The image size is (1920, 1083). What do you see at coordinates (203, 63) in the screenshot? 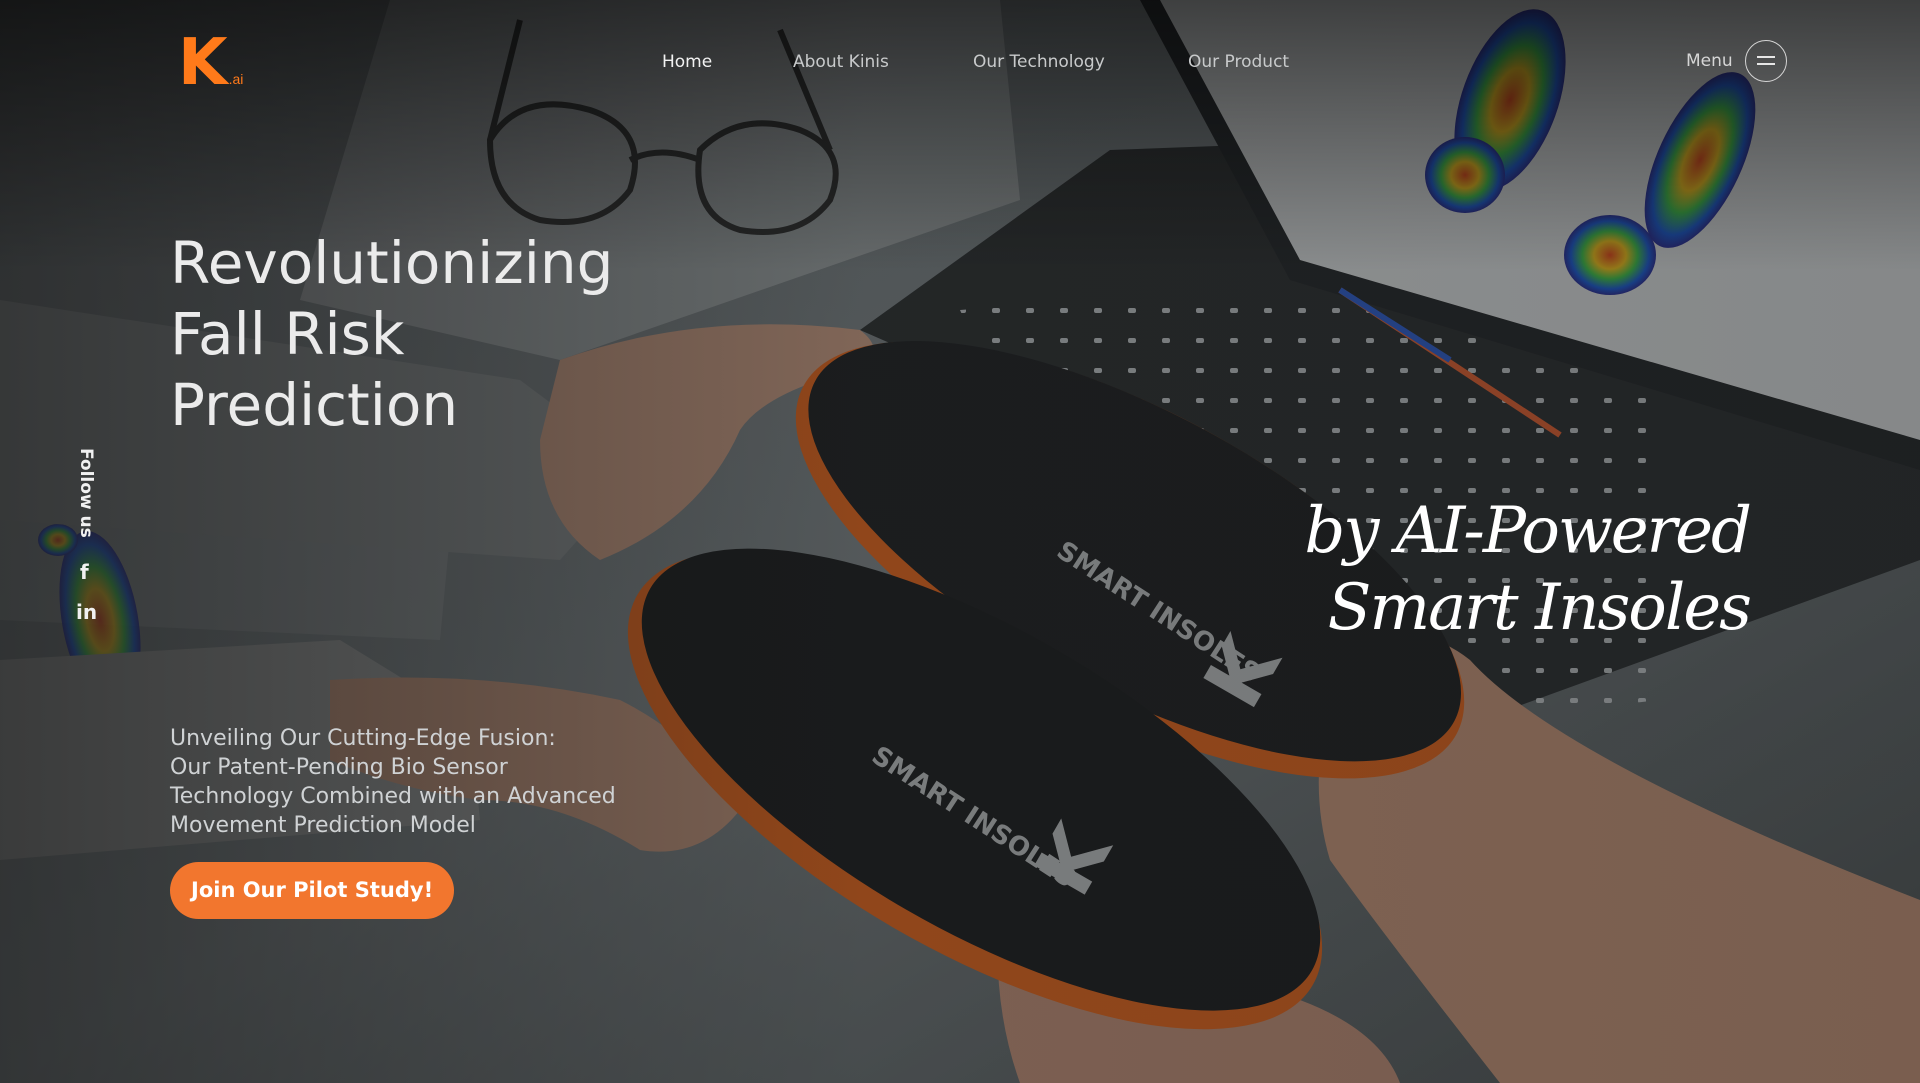
I see `logo-mark: K` at bounding box center [203, 63].